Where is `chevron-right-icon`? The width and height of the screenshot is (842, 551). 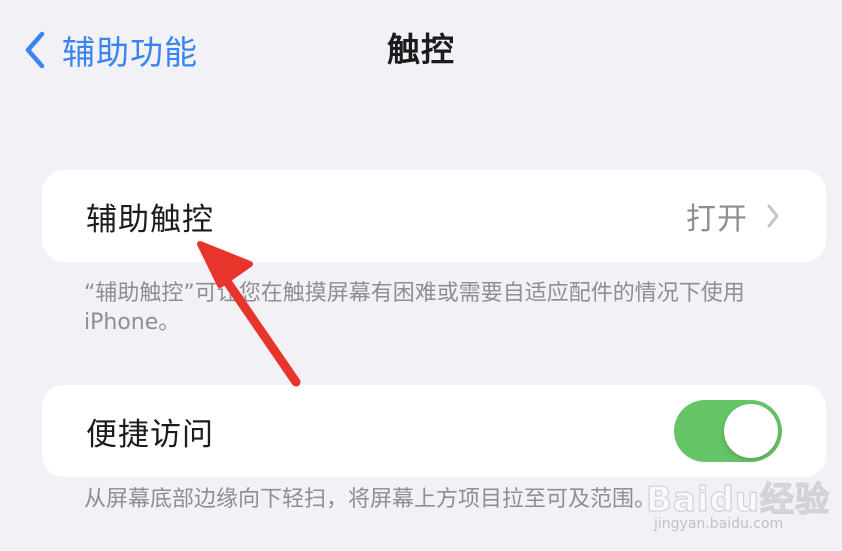
chevron-right-icon is located at coordinates (773, 216).